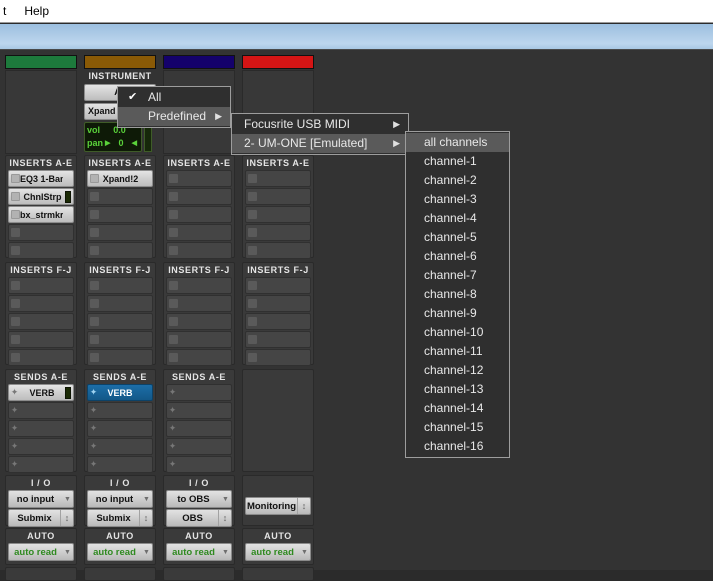 This screenshot has width=713, height=581. Describe the element at coordinates (120, 62) in the screenshot. I see `track-color-bar` at that location.